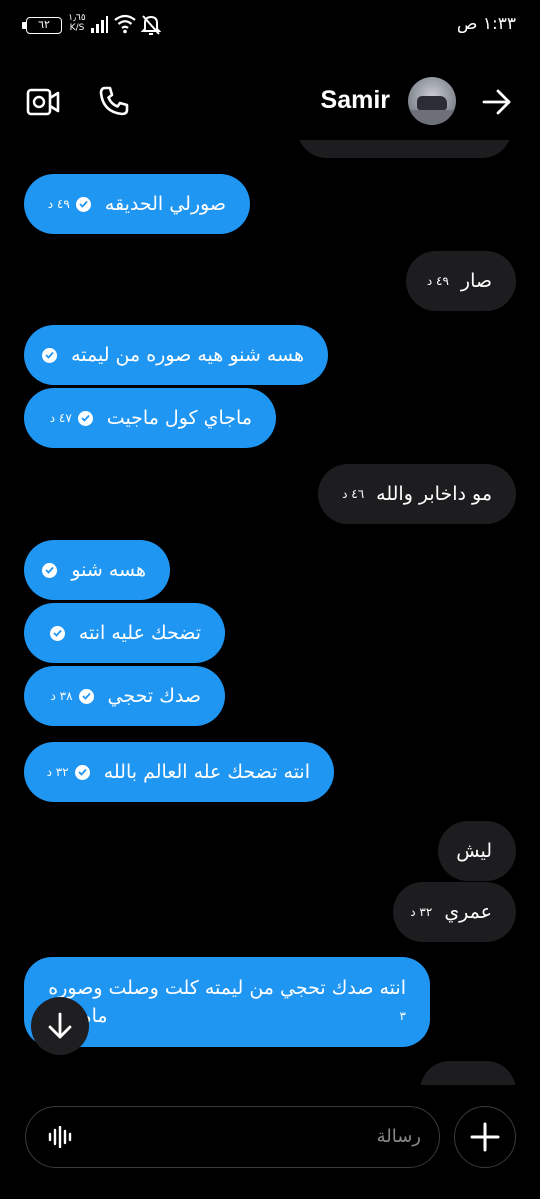  I want to click on arrow-down-icon, so click(60, 1025).